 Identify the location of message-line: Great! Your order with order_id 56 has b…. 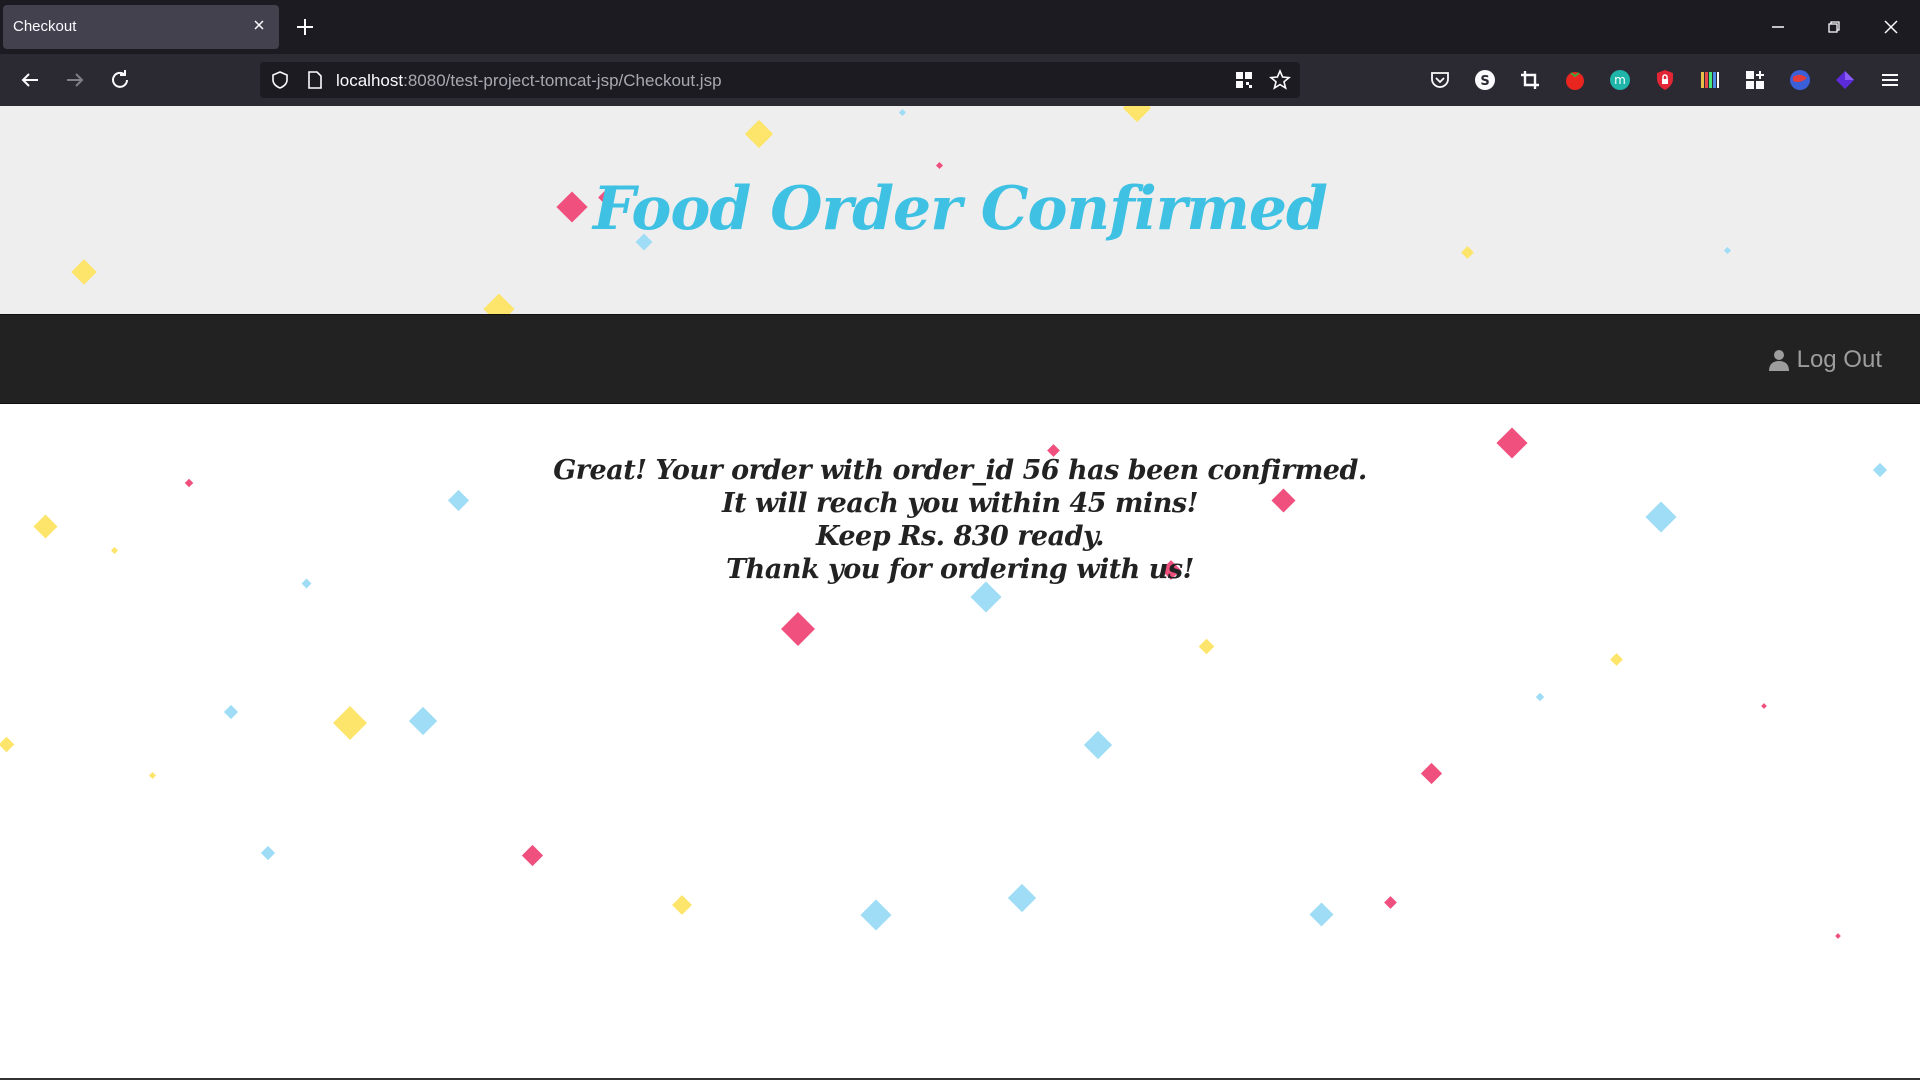
(960, 470).